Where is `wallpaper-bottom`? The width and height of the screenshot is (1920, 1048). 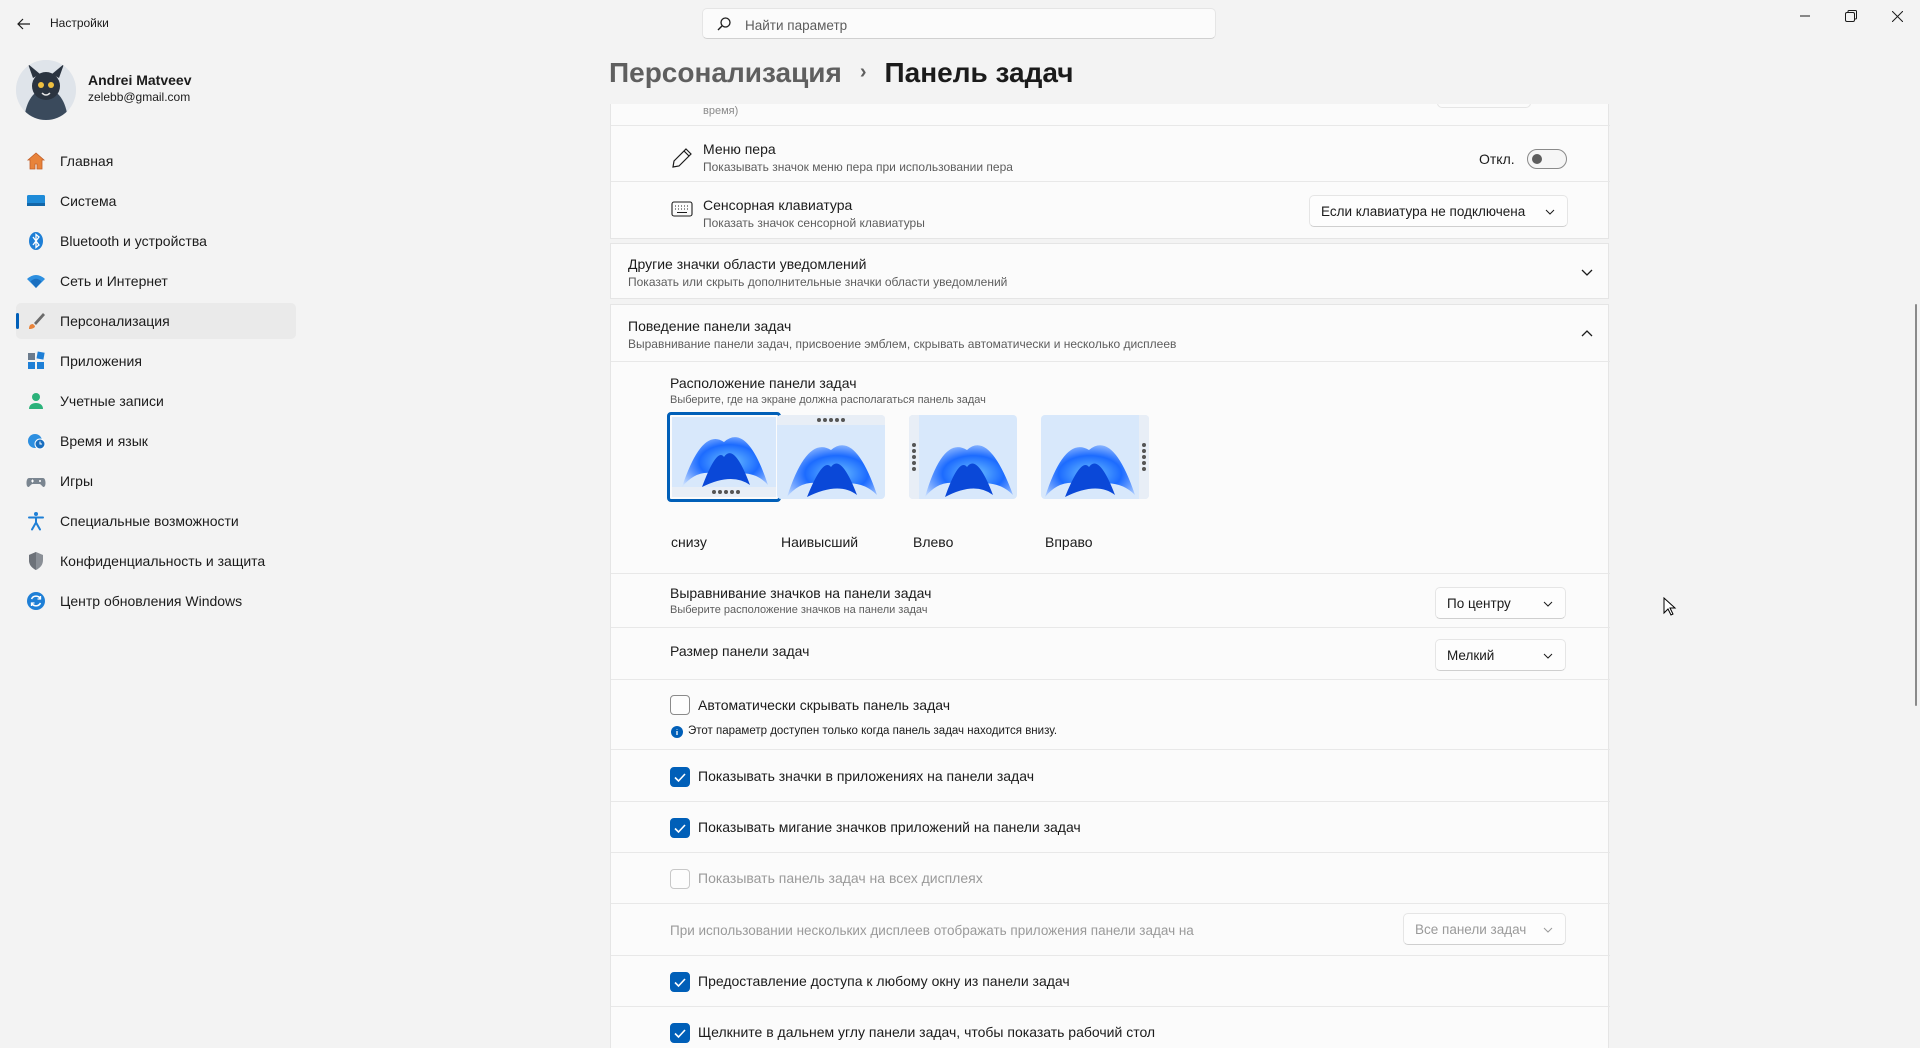
wallpaper-bottom is located at coordinates (724, 457).